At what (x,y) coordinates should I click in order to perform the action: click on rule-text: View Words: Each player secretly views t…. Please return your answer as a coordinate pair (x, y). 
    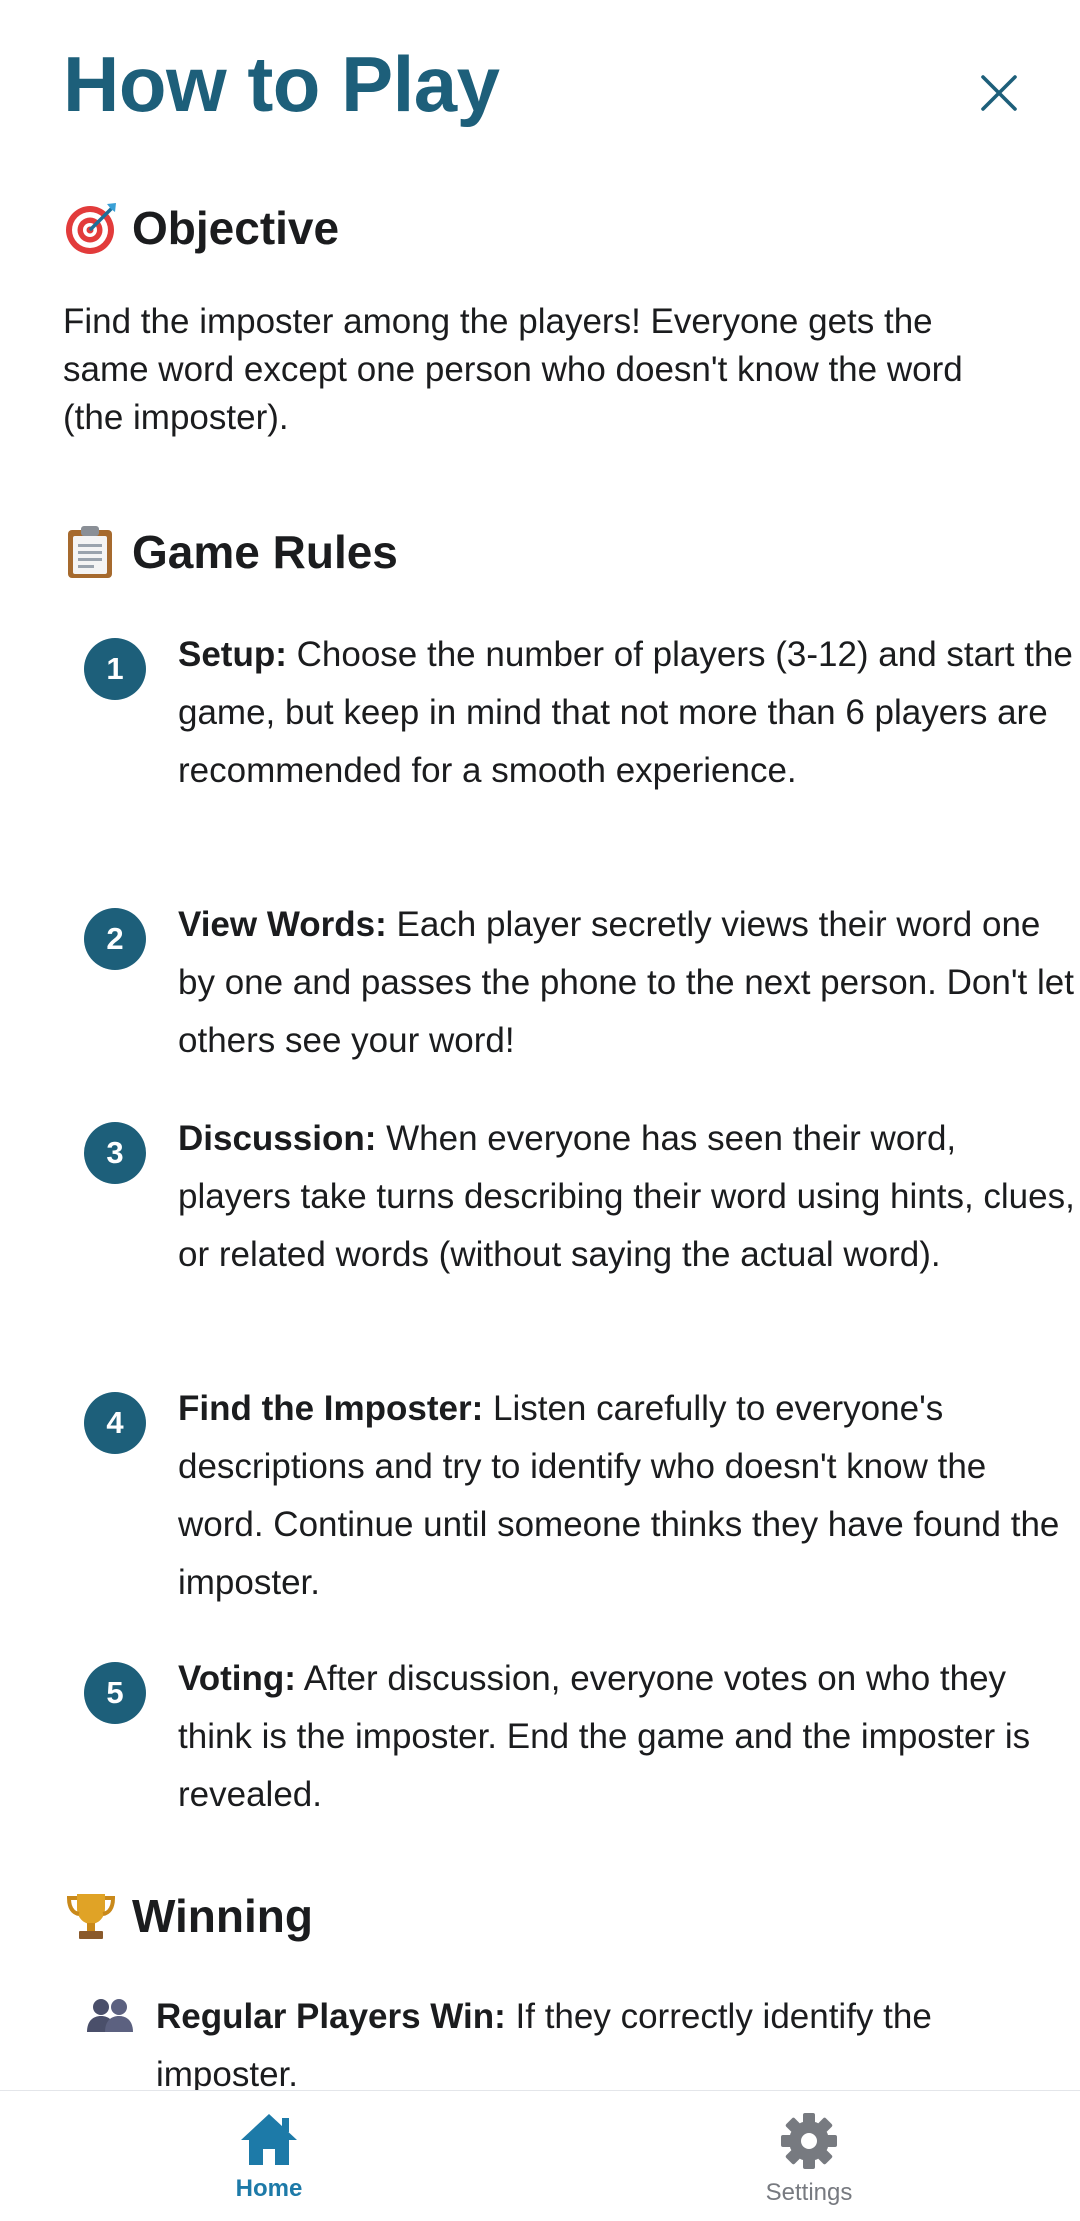
    Looking at the image, I should click on (628, 983).